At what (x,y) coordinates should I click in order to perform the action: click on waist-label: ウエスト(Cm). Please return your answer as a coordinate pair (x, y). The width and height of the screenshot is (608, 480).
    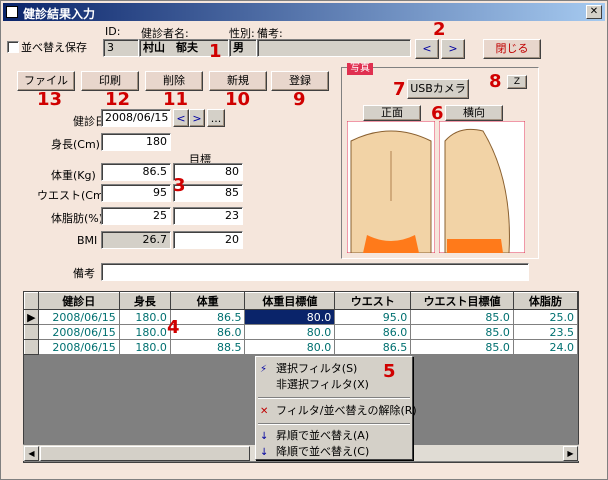
    Looking at the image, I should click on (72, 195).